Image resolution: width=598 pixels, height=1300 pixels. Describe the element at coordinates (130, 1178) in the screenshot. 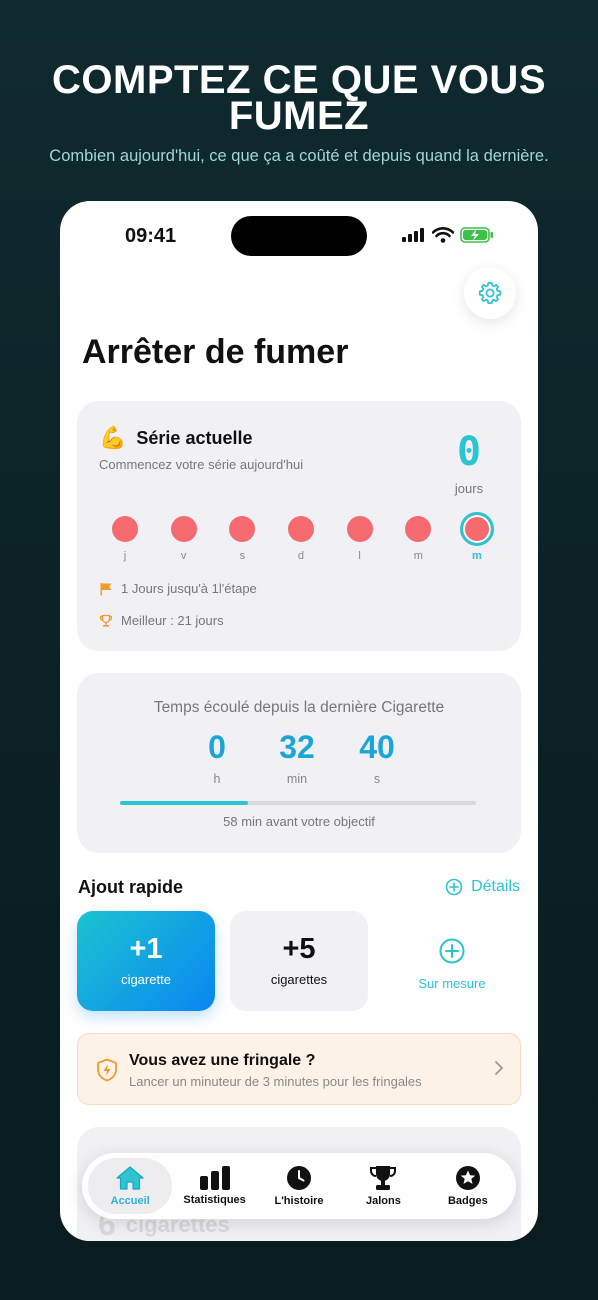

I see `house-icon` at that location.